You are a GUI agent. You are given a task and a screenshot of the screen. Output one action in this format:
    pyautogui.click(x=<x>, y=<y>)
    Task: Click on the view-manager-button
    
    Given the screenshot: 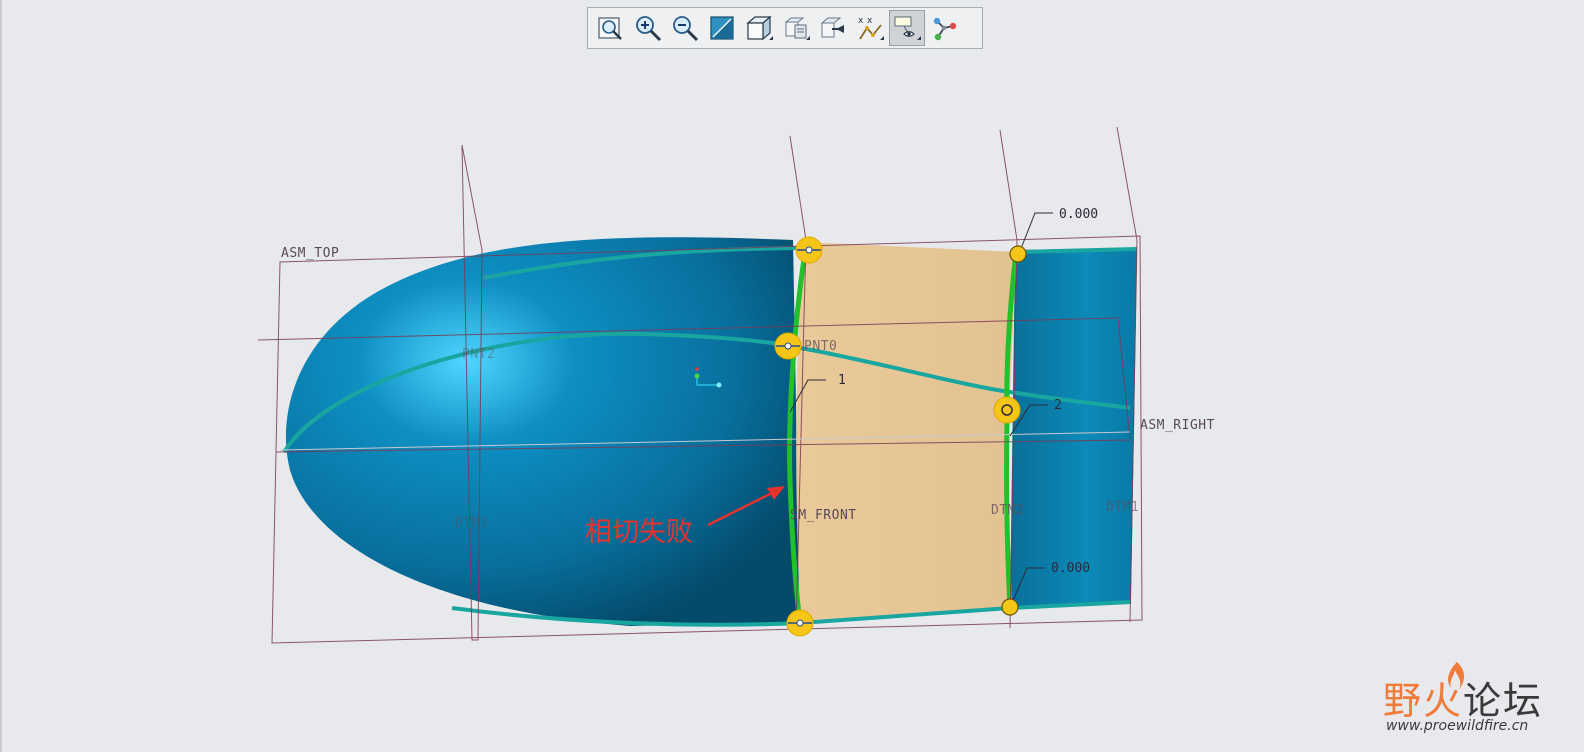 What is the action you would take?
    pyautogui.click(x=833, y=28)
    